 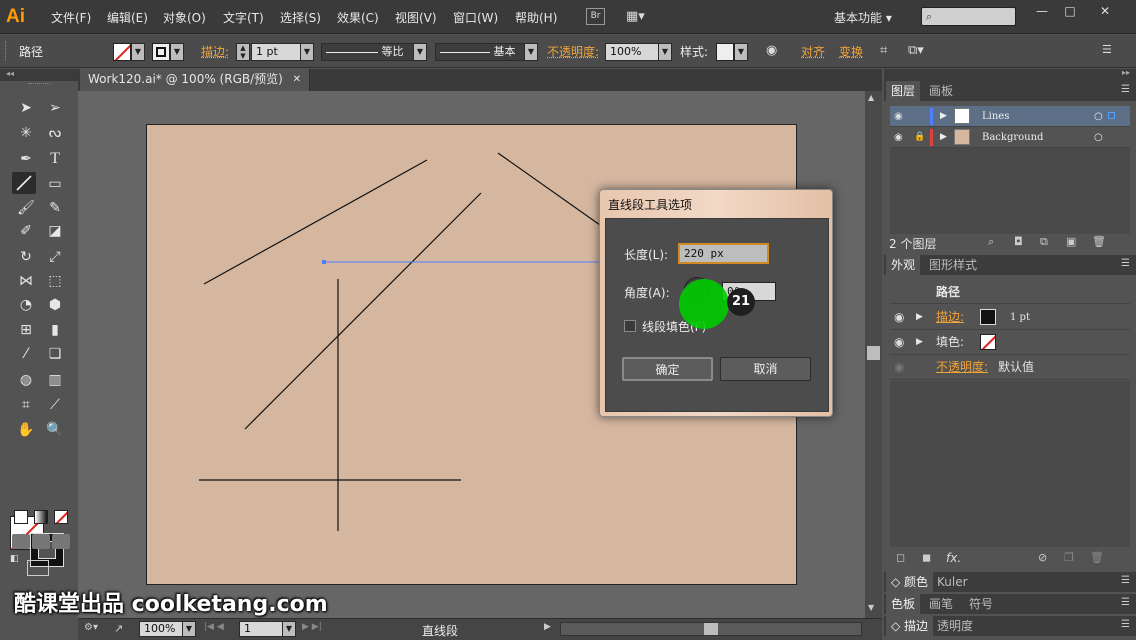 What do you see at coordinates (177, 52) in the screenshot?
I see `stroke-dropdown: ▼` at bounding box center [177, 52].